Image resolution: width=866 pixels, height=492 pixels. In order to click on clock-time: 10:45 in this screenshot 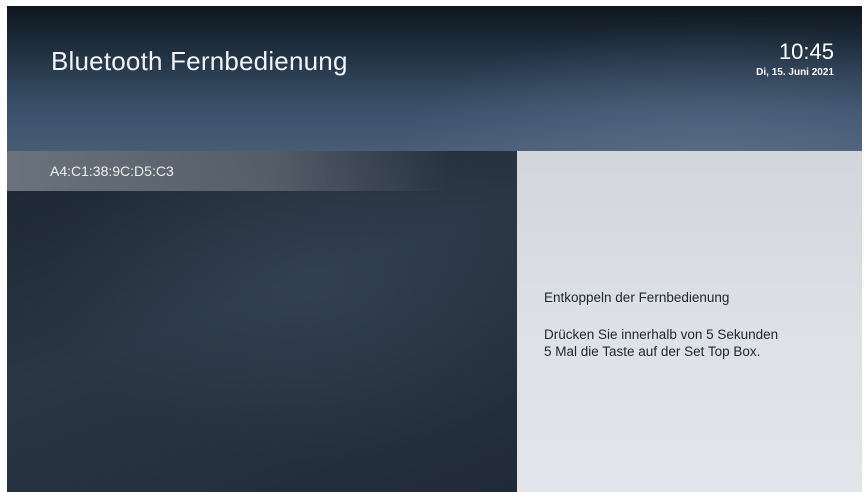, I will do `click(806, 51)`.